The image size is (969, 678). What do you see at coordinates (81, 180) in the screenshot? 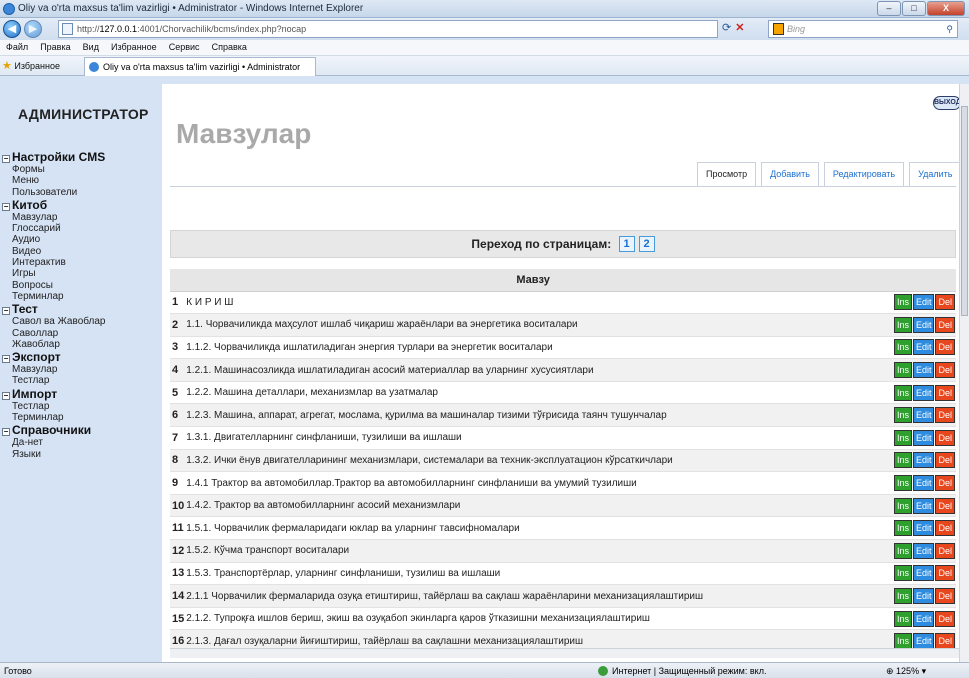
I see `sidebar-item: Меню` at bounding box center [81, 180].